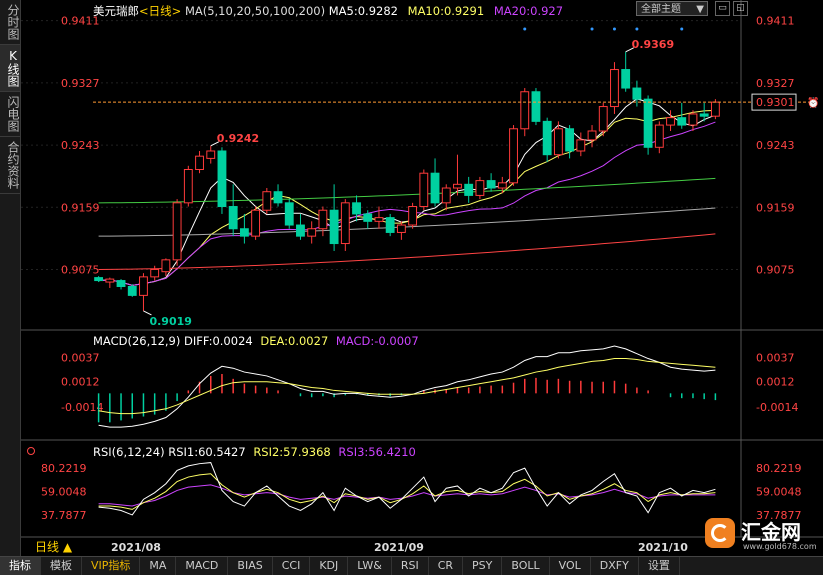  Describe the element at coordinates (672, 8) in the screenshot. I see `theme-select: 全部主题 ▼` at that location.